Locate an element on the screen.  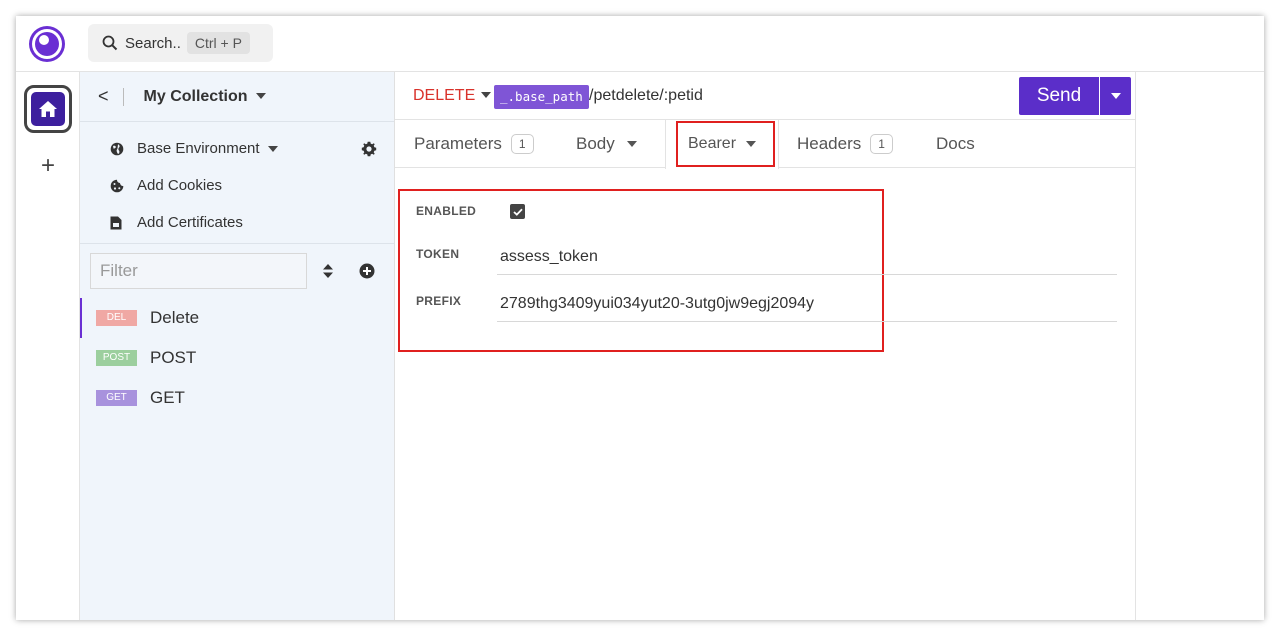
tab-label: Headers is located at coordinates (829, 143).